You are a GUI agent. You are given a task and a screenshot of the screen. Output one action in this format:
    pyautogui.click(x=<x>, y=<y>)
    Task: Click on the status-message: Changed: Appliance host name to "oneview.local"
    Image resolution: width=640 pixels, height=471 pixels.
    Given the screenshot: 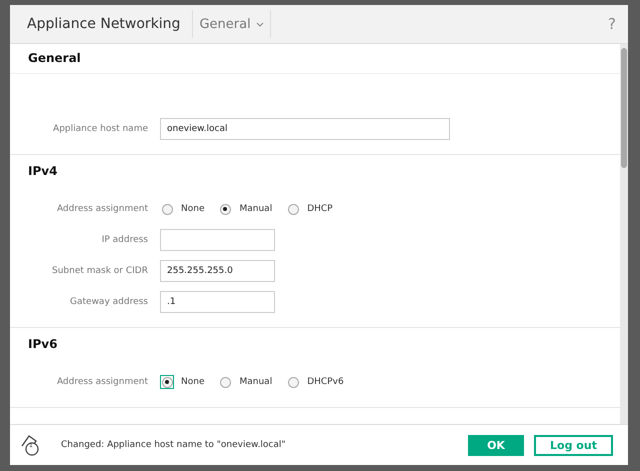 What is the action you would take?
    pyautogui.click(x=173, y=445)
    